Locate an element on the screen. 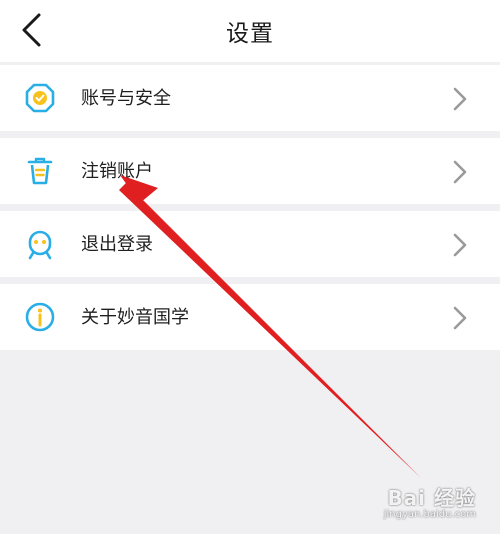 The height and width of the screenshot is (534, 500). watermark-sub-text: jingyan.baidu.com is located at coordinates (429, 514).